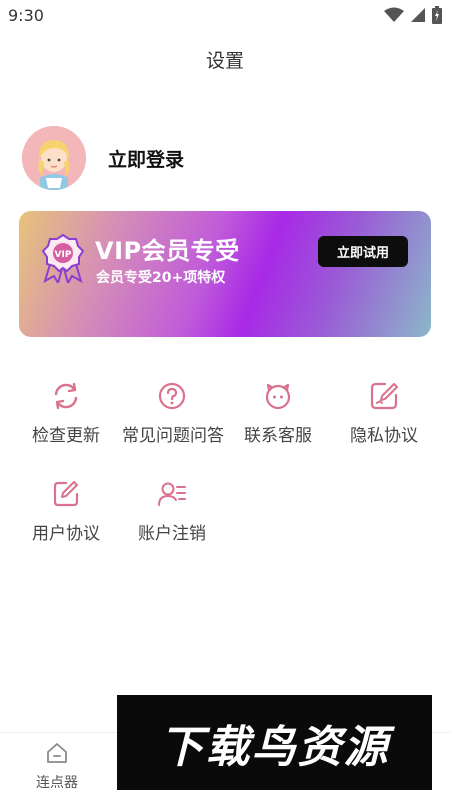  I want to click on menu-label: 常见问题问答, so click(173, 436).